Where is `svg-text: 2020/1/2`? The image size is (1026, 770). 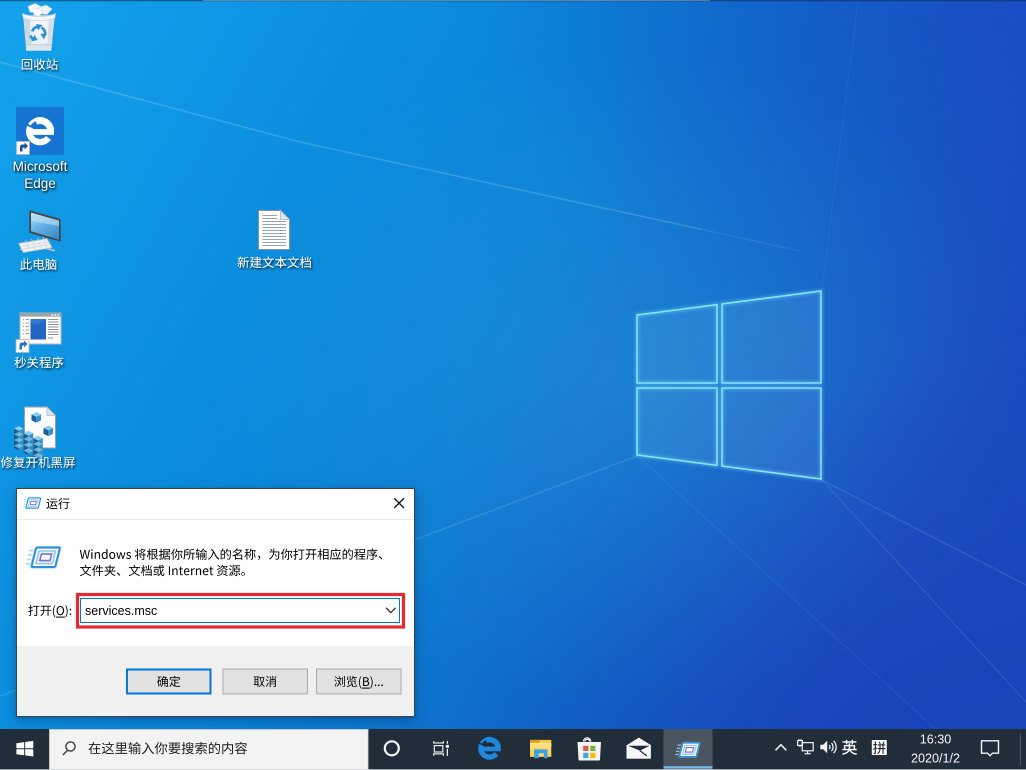
svg-text: 2020/1/2 is located at coordinates (935, 759).